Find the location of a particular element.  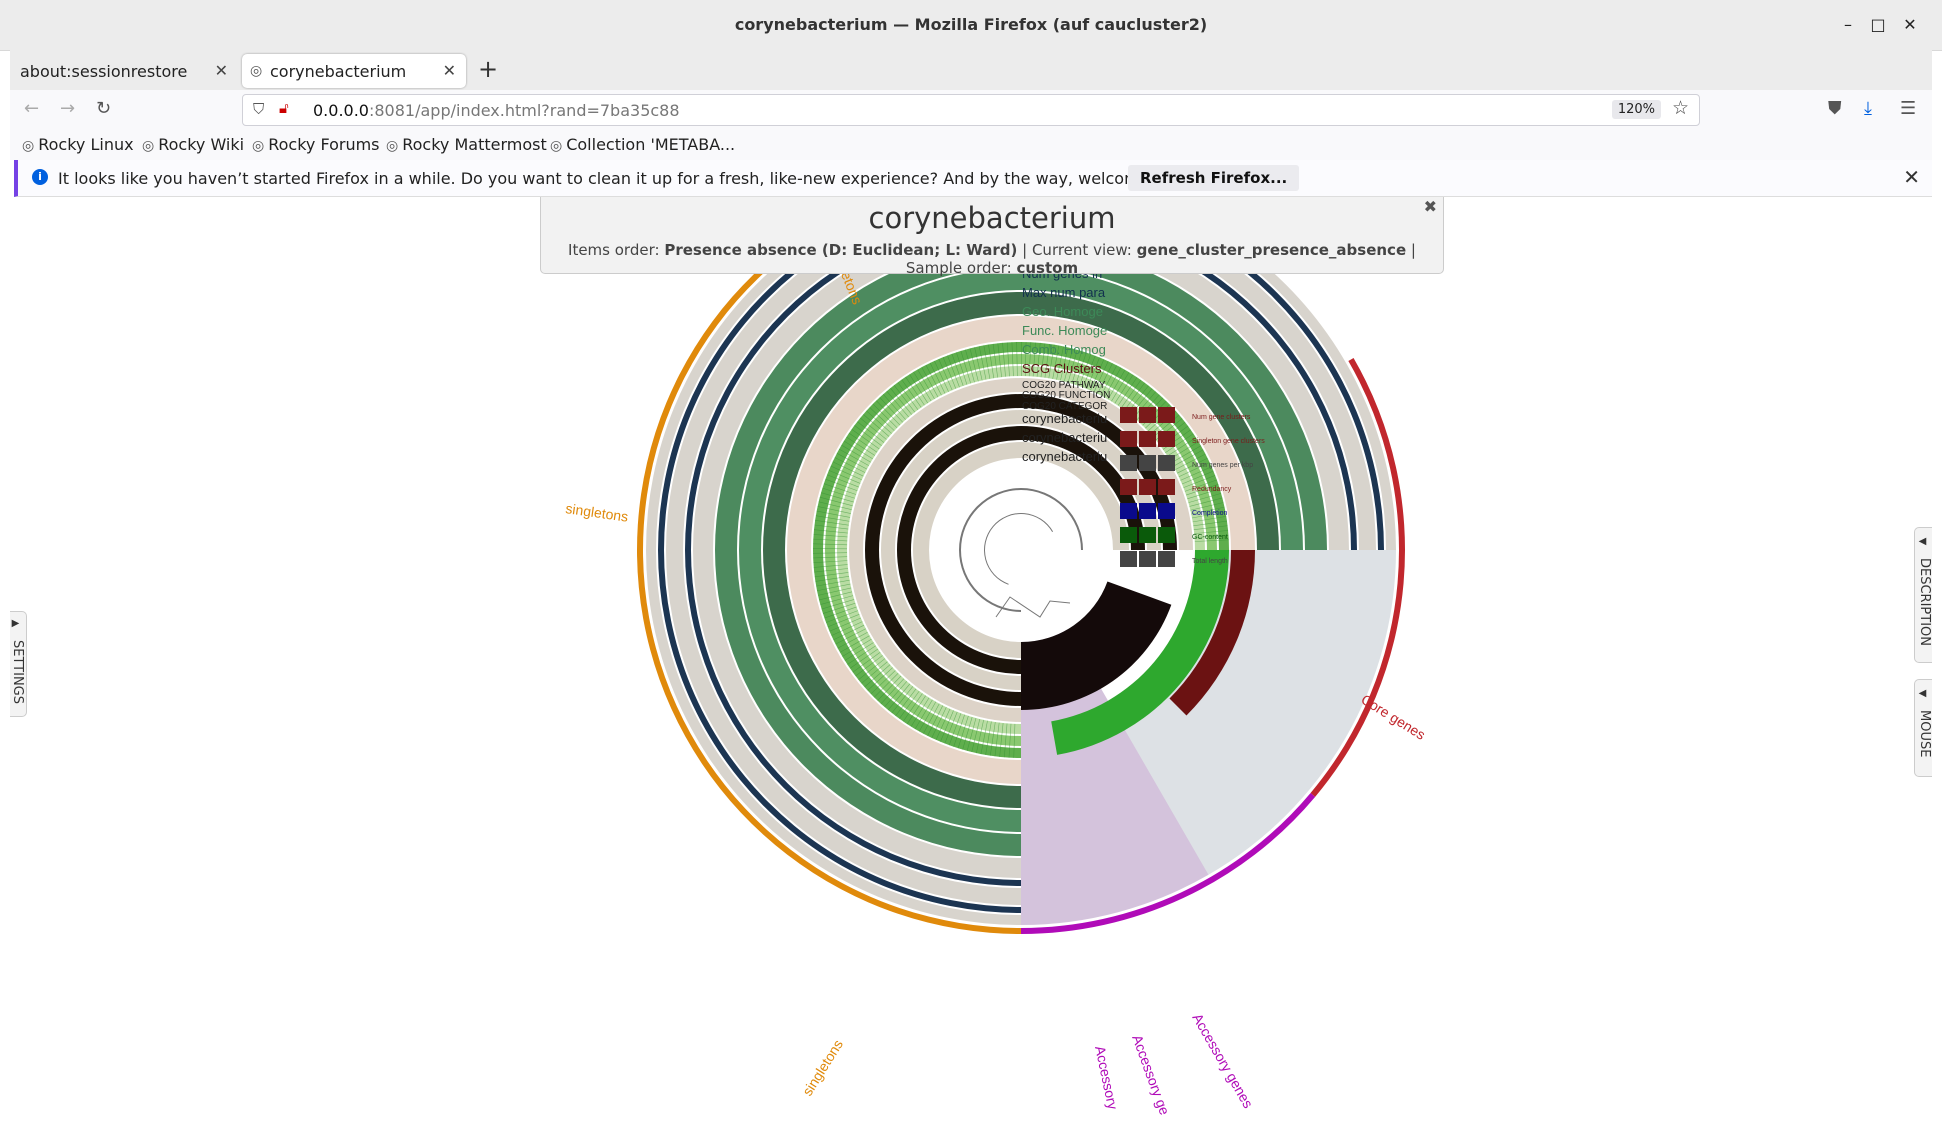

reload-icon: ↻ is located at coordinates (103, 108).